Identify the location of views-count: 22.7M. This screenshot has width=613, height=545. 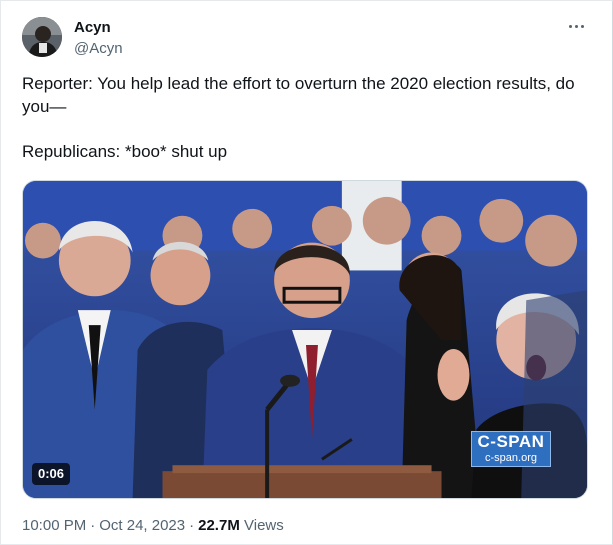
(219, 525).